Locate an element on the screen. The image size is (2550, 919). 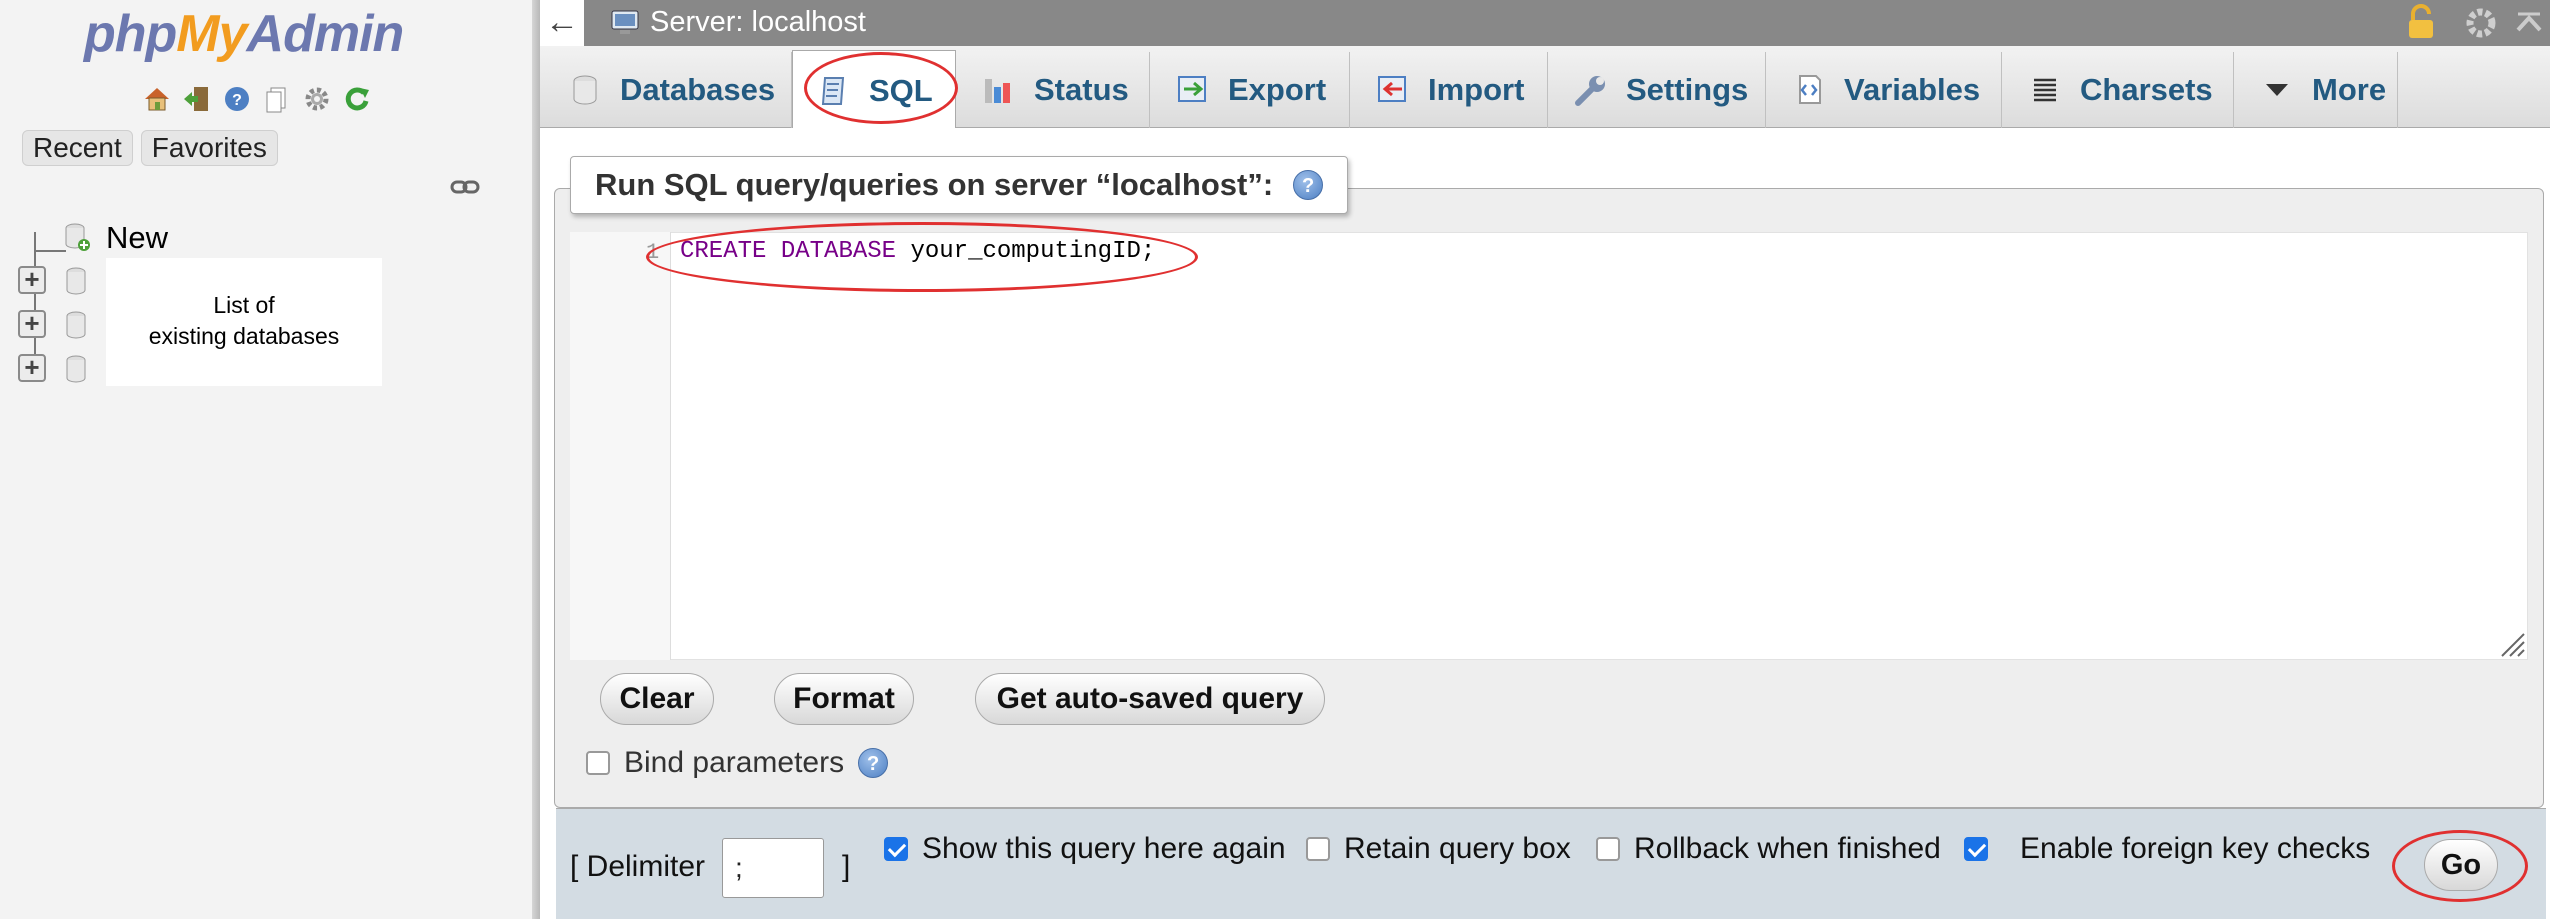
show-query-label: Show this query here again is located at coordinates (1104, 848).